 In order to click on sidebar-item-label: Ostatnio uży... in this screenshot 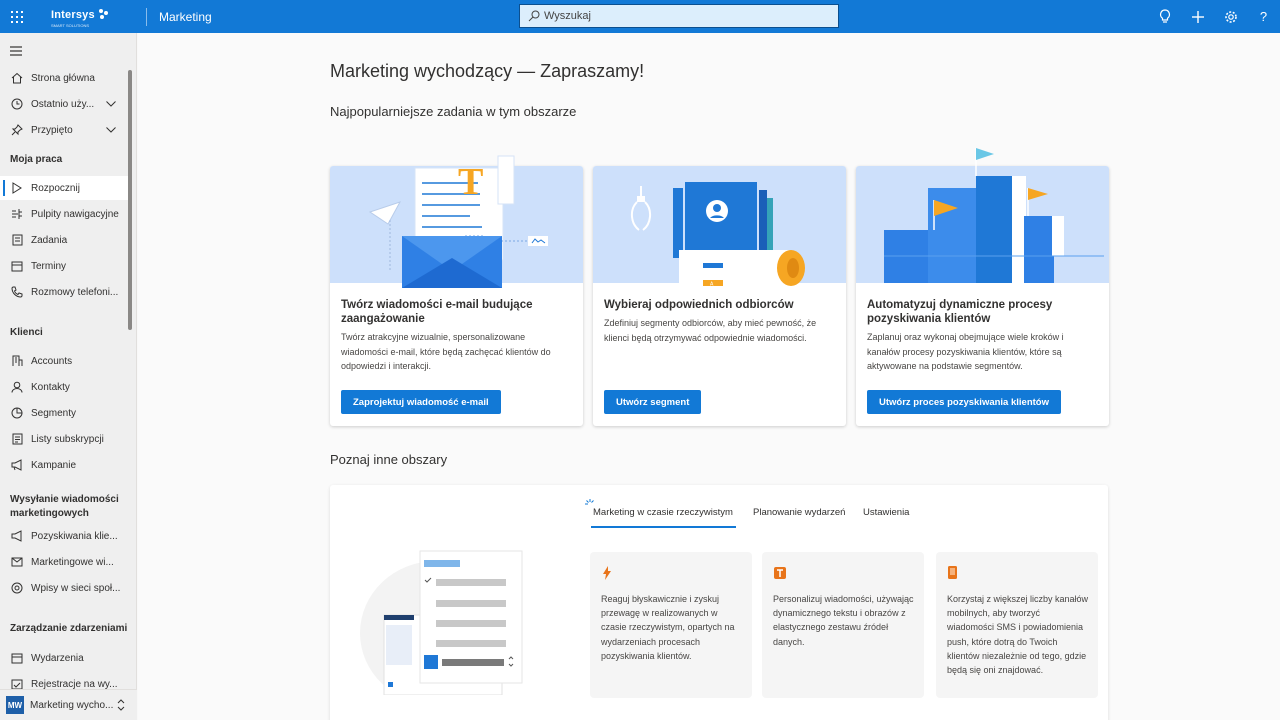, I will do `click(63, 104)`.